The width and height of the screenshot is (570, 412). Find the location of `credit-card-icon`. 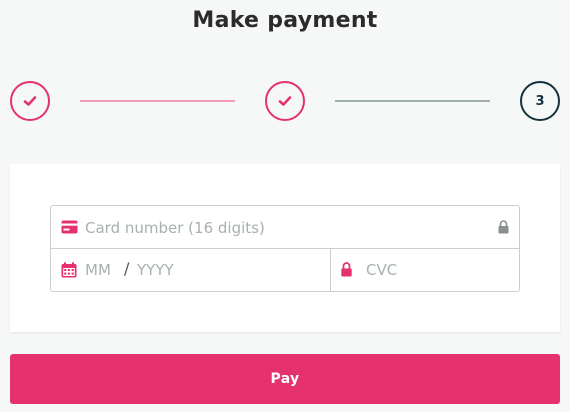

credit-card-icon is located at coordinates (69, 227).